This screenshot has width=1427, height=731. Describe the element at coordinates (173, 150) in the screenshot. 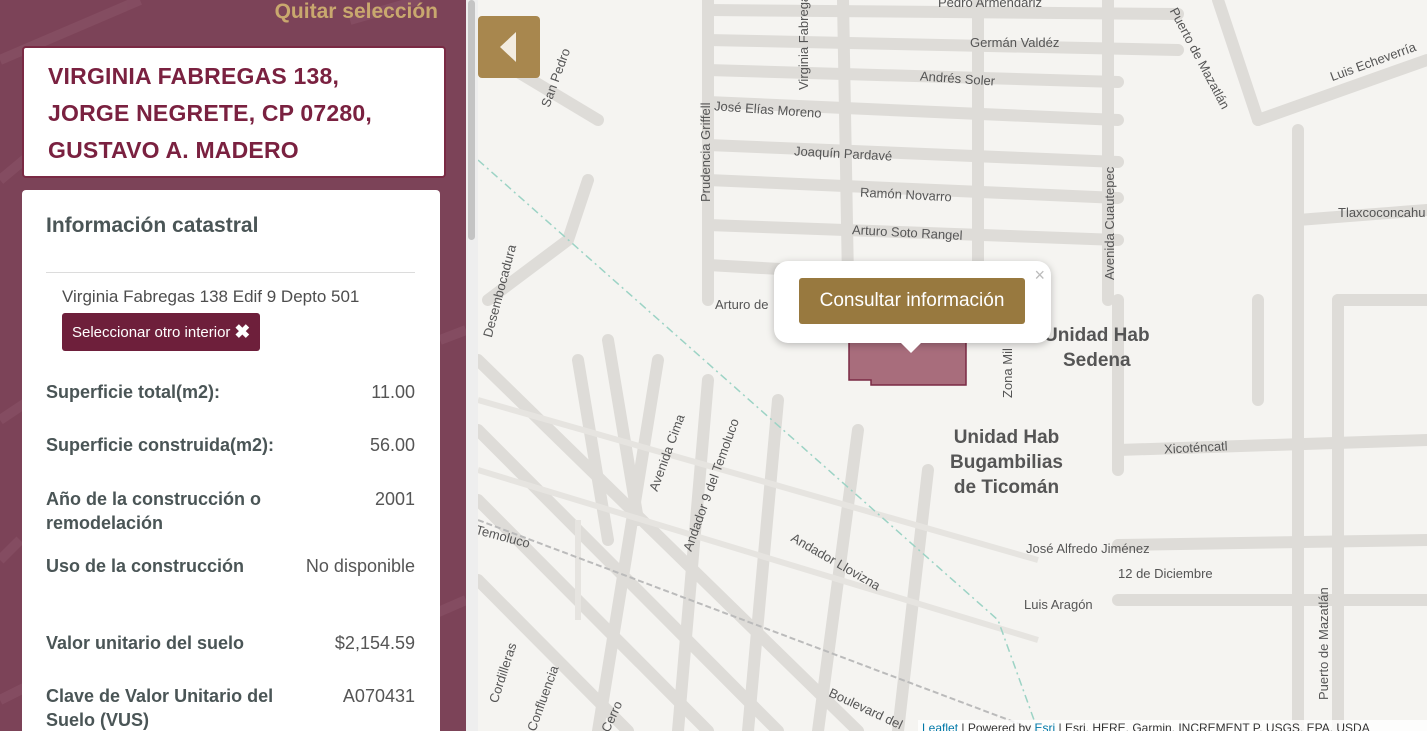

I see `address-line: GUSTAVO A. MADERO` at that location.